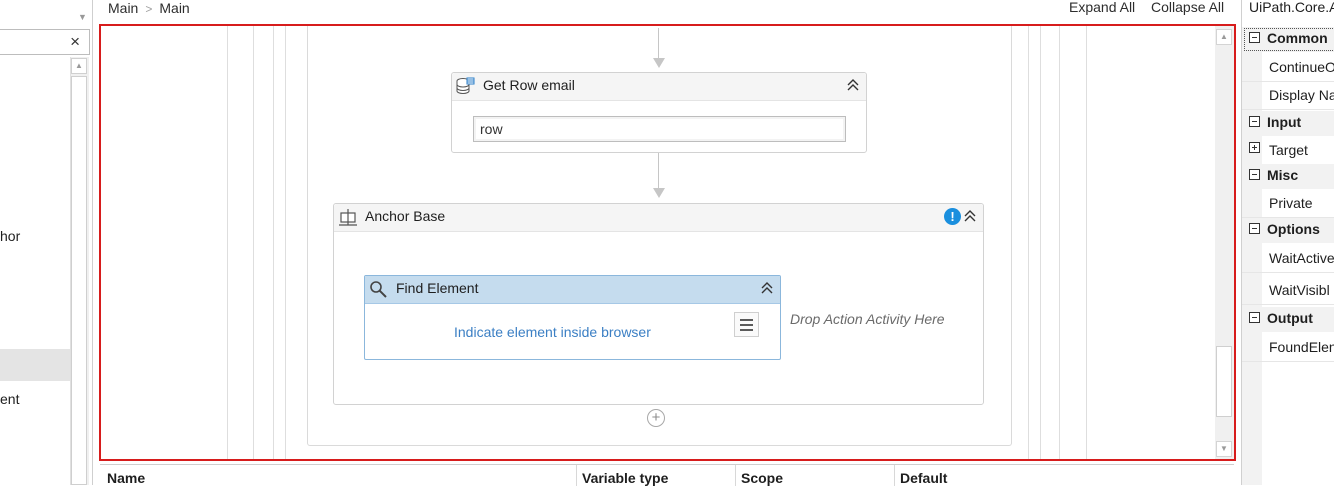 Image resolution: width=1334 pixels, height=486 pixels. What do you see at coordinates (1293, 229) in the screenshot?
I see `category-label: Options` at bounding box center [1293, 229].